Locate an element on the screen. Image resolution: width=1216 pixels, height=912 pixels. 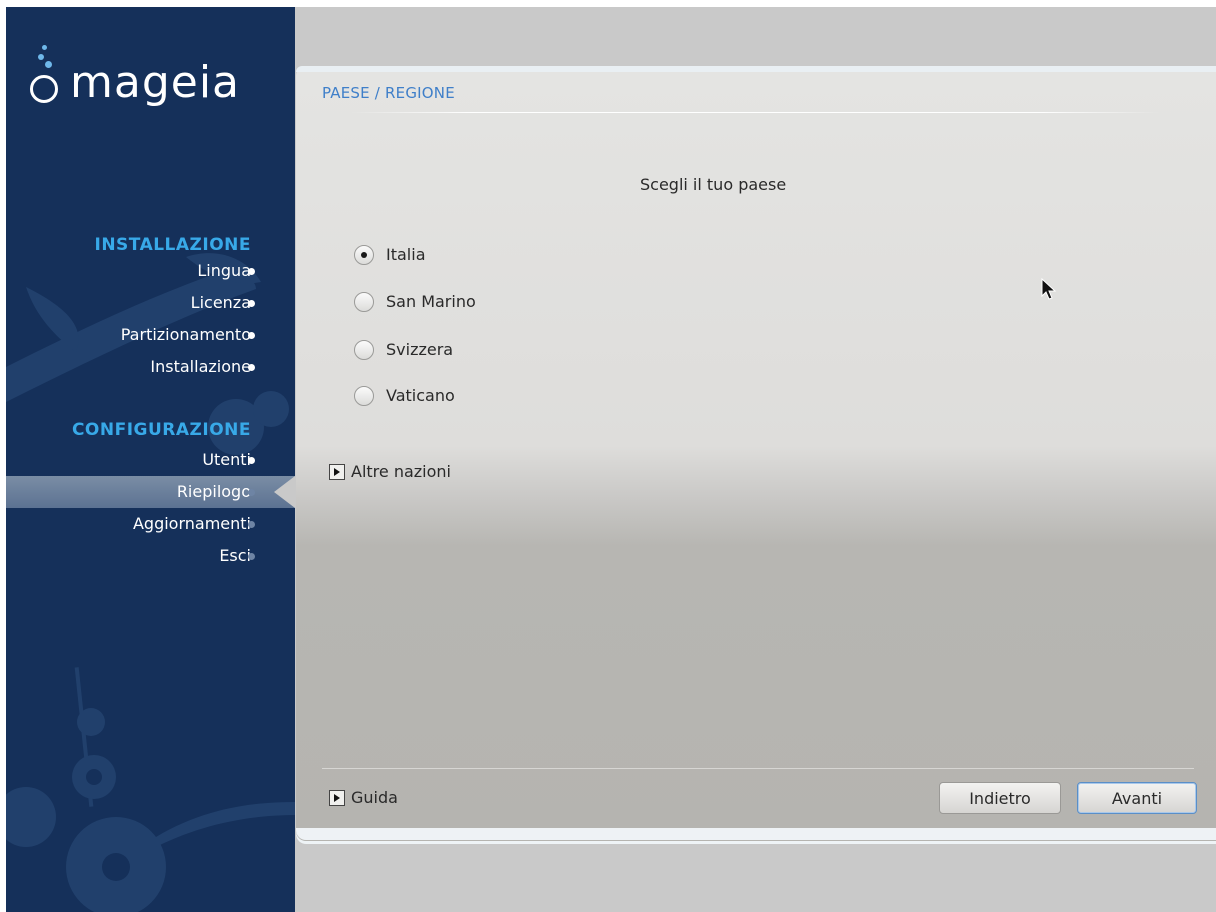
step-language: Lingua is located at coordinates (224, 270).